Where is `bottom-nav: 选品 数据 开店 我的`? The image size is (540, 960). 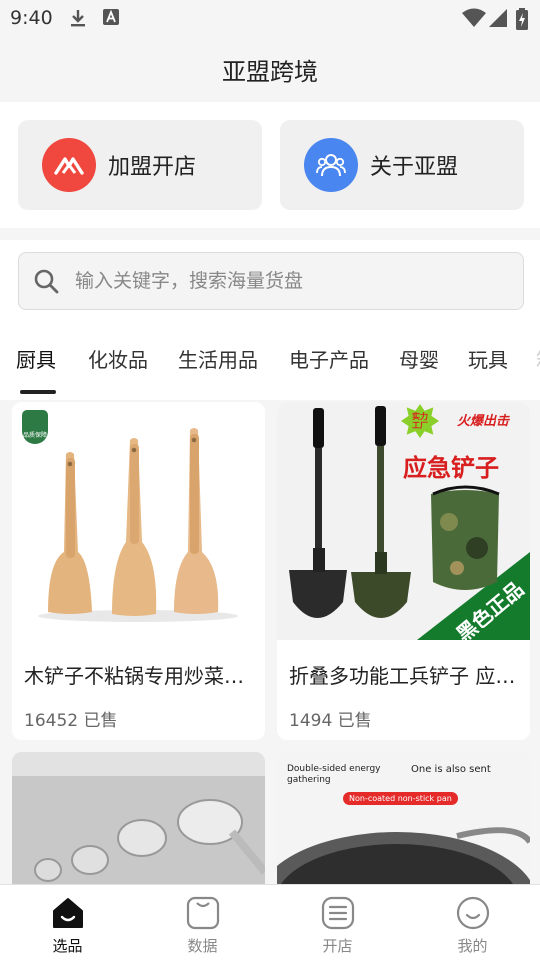 bottom-nav: 选品 数据 开店 我的 is located at coordinates (270, 922).